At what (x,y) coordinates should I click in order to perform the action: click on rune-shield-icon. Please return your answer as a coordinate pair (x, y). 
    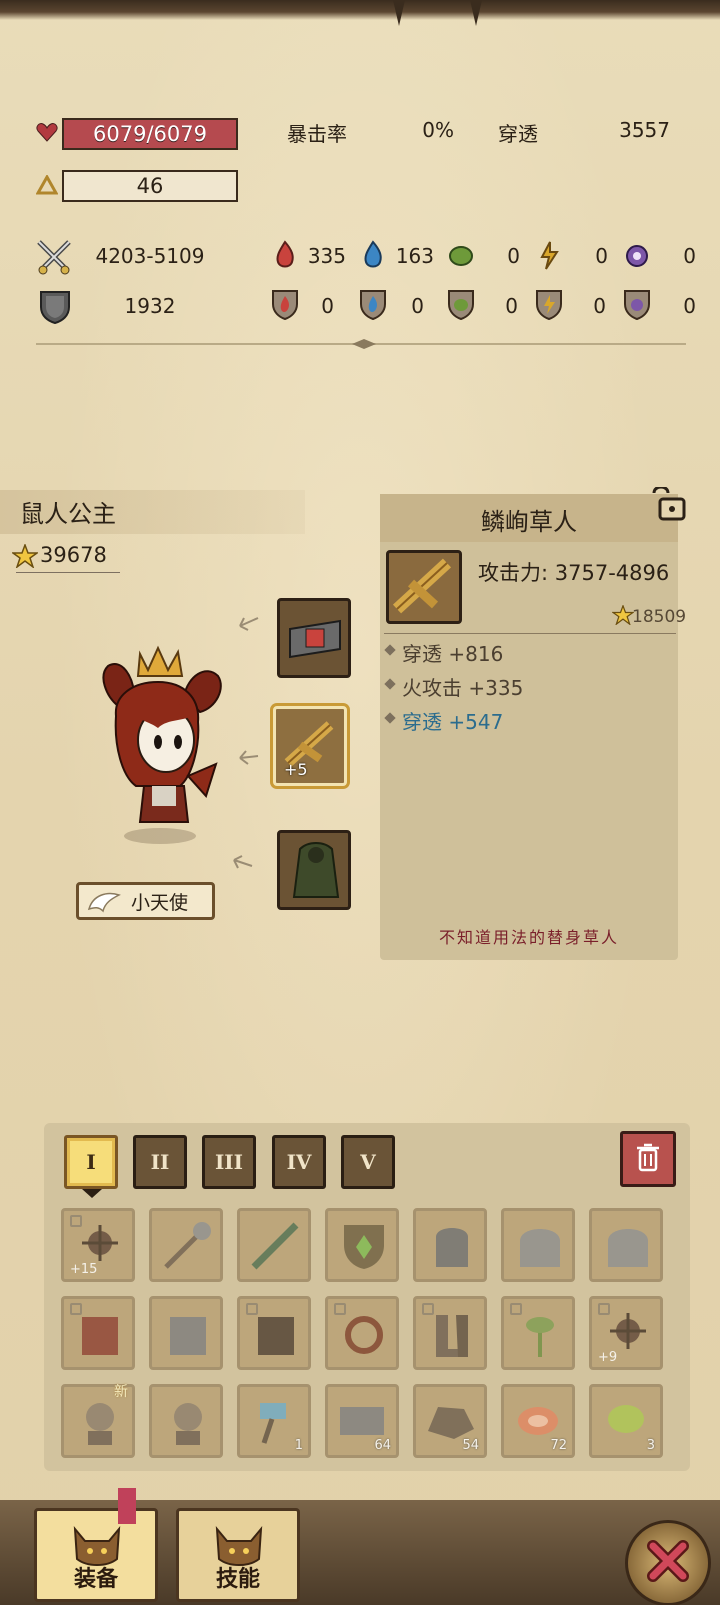
    Looking at the image, I should click on (364, 1248).